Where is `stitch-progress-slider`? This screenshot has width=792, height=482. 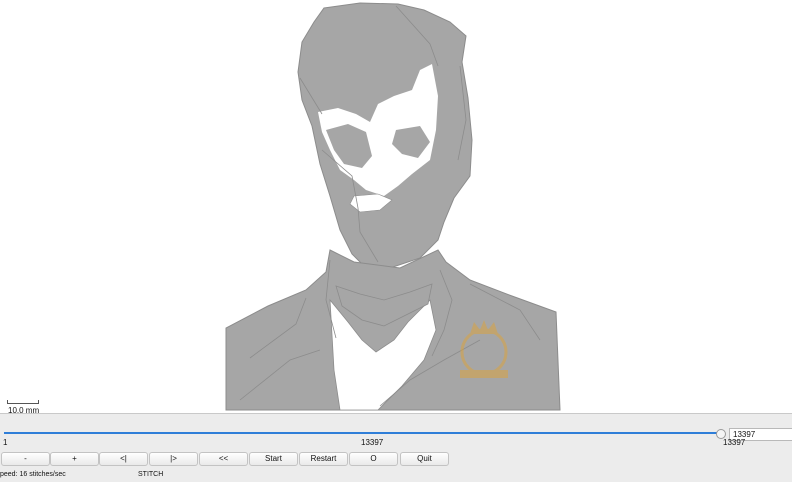
stitch-progress-slider is located at coordinates (362, 433).